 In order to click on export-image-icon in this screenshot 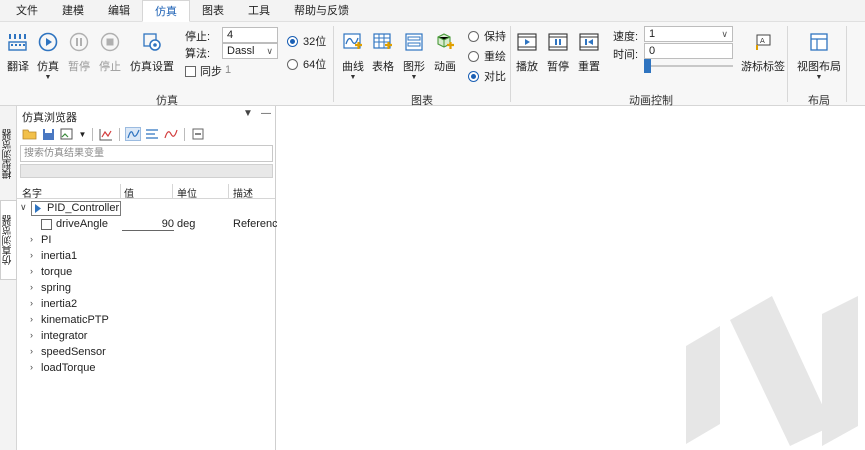, I will do `click(67, 134)`.